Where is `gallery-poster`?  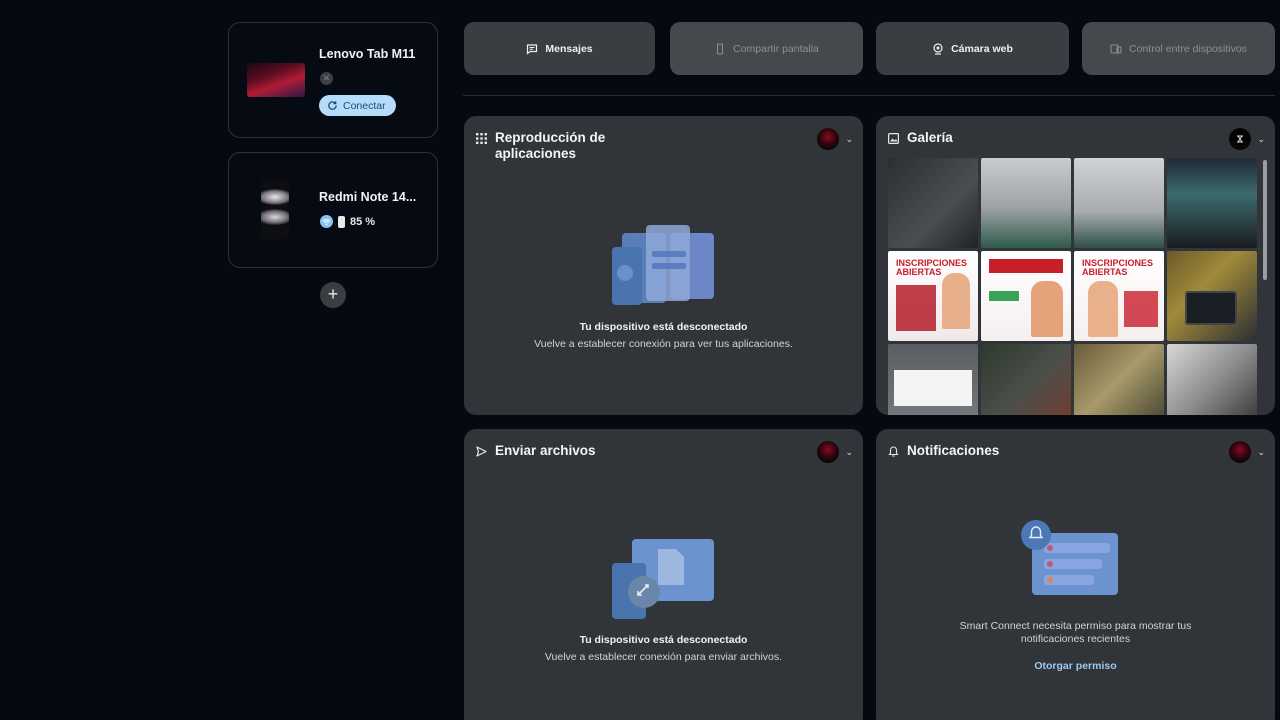
gallery-poster is located at coordinates (1026, 296).